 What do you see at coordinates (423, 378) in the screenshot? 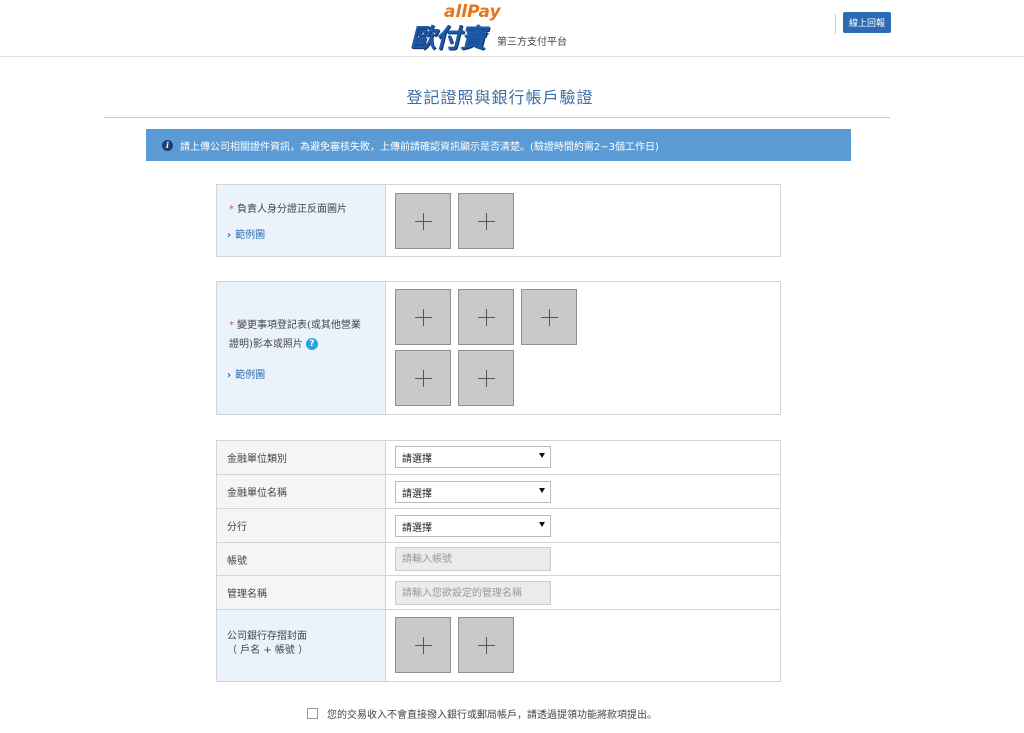
I see `upload-registration-4-button` at bounding box center [423, 378].